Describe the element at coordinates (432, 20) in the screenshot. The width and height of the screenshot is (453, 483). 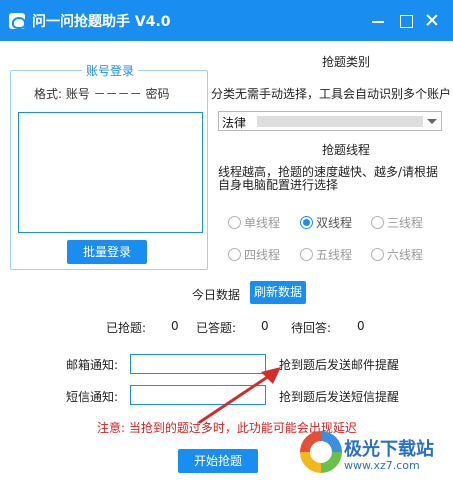
I see `close-icon` at that location.